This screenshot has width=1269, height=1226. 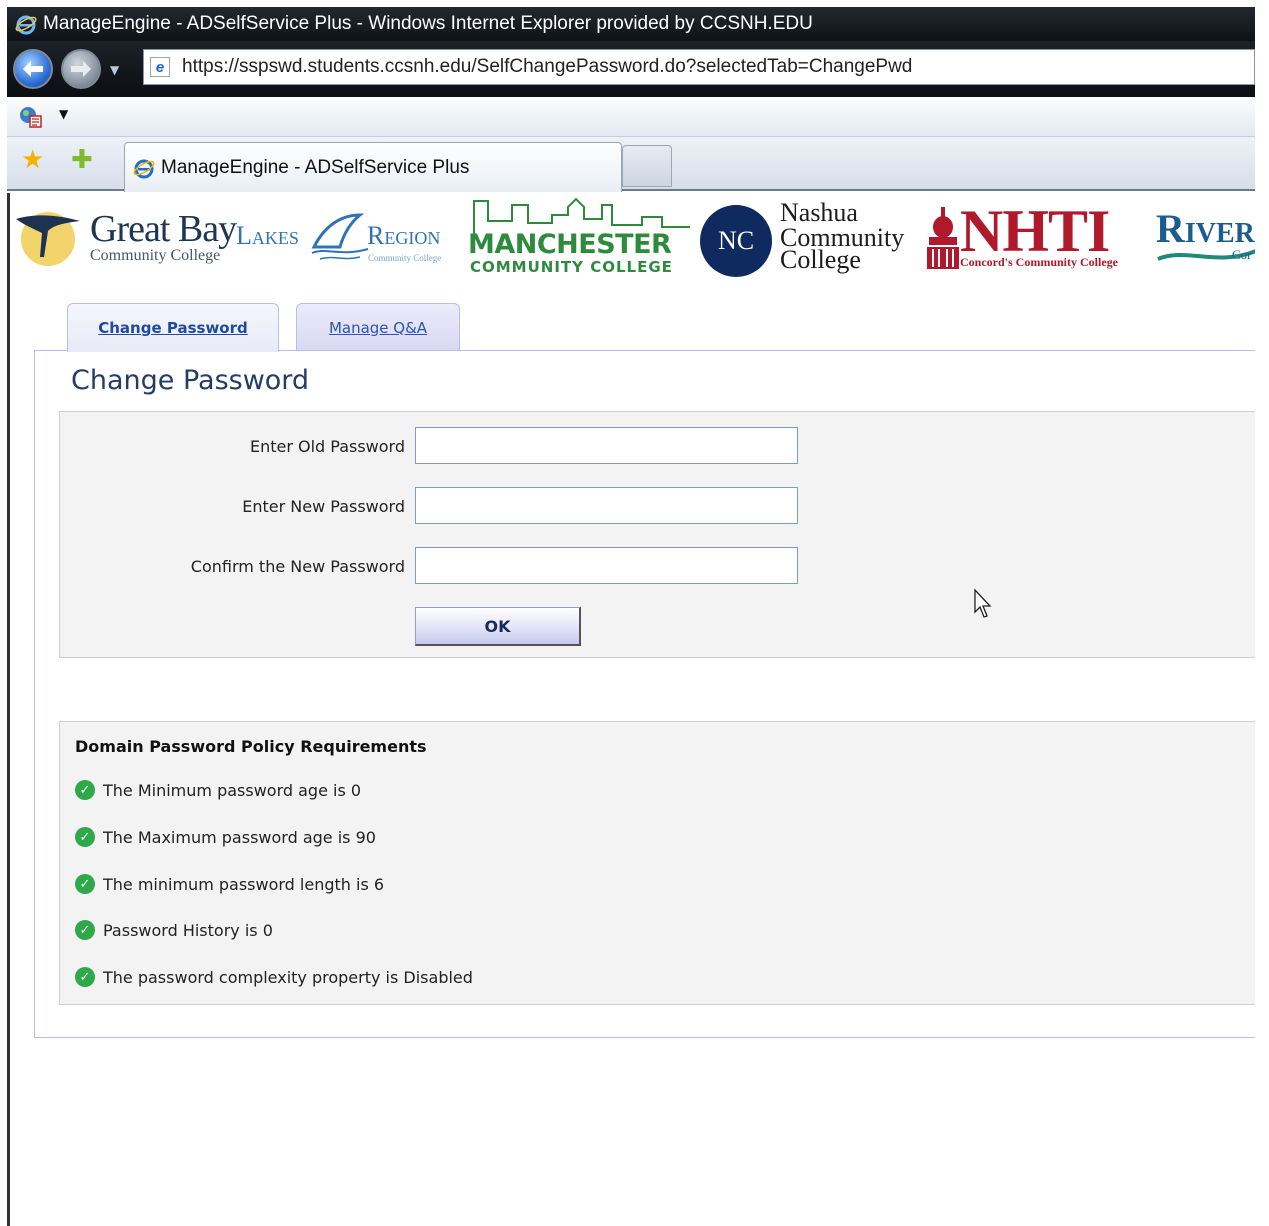 I want to click on new-tab-button, so click(x=647, y=166).